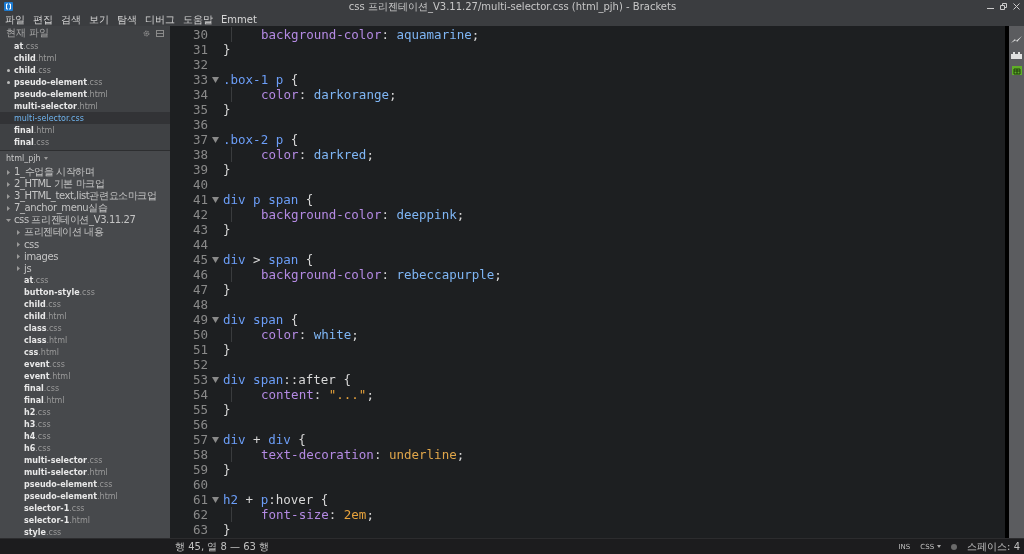  What do you see at coordinates (85, 130) in the screenshot?
I see `working-file-item: final.html` at bounding box center [85, 130].